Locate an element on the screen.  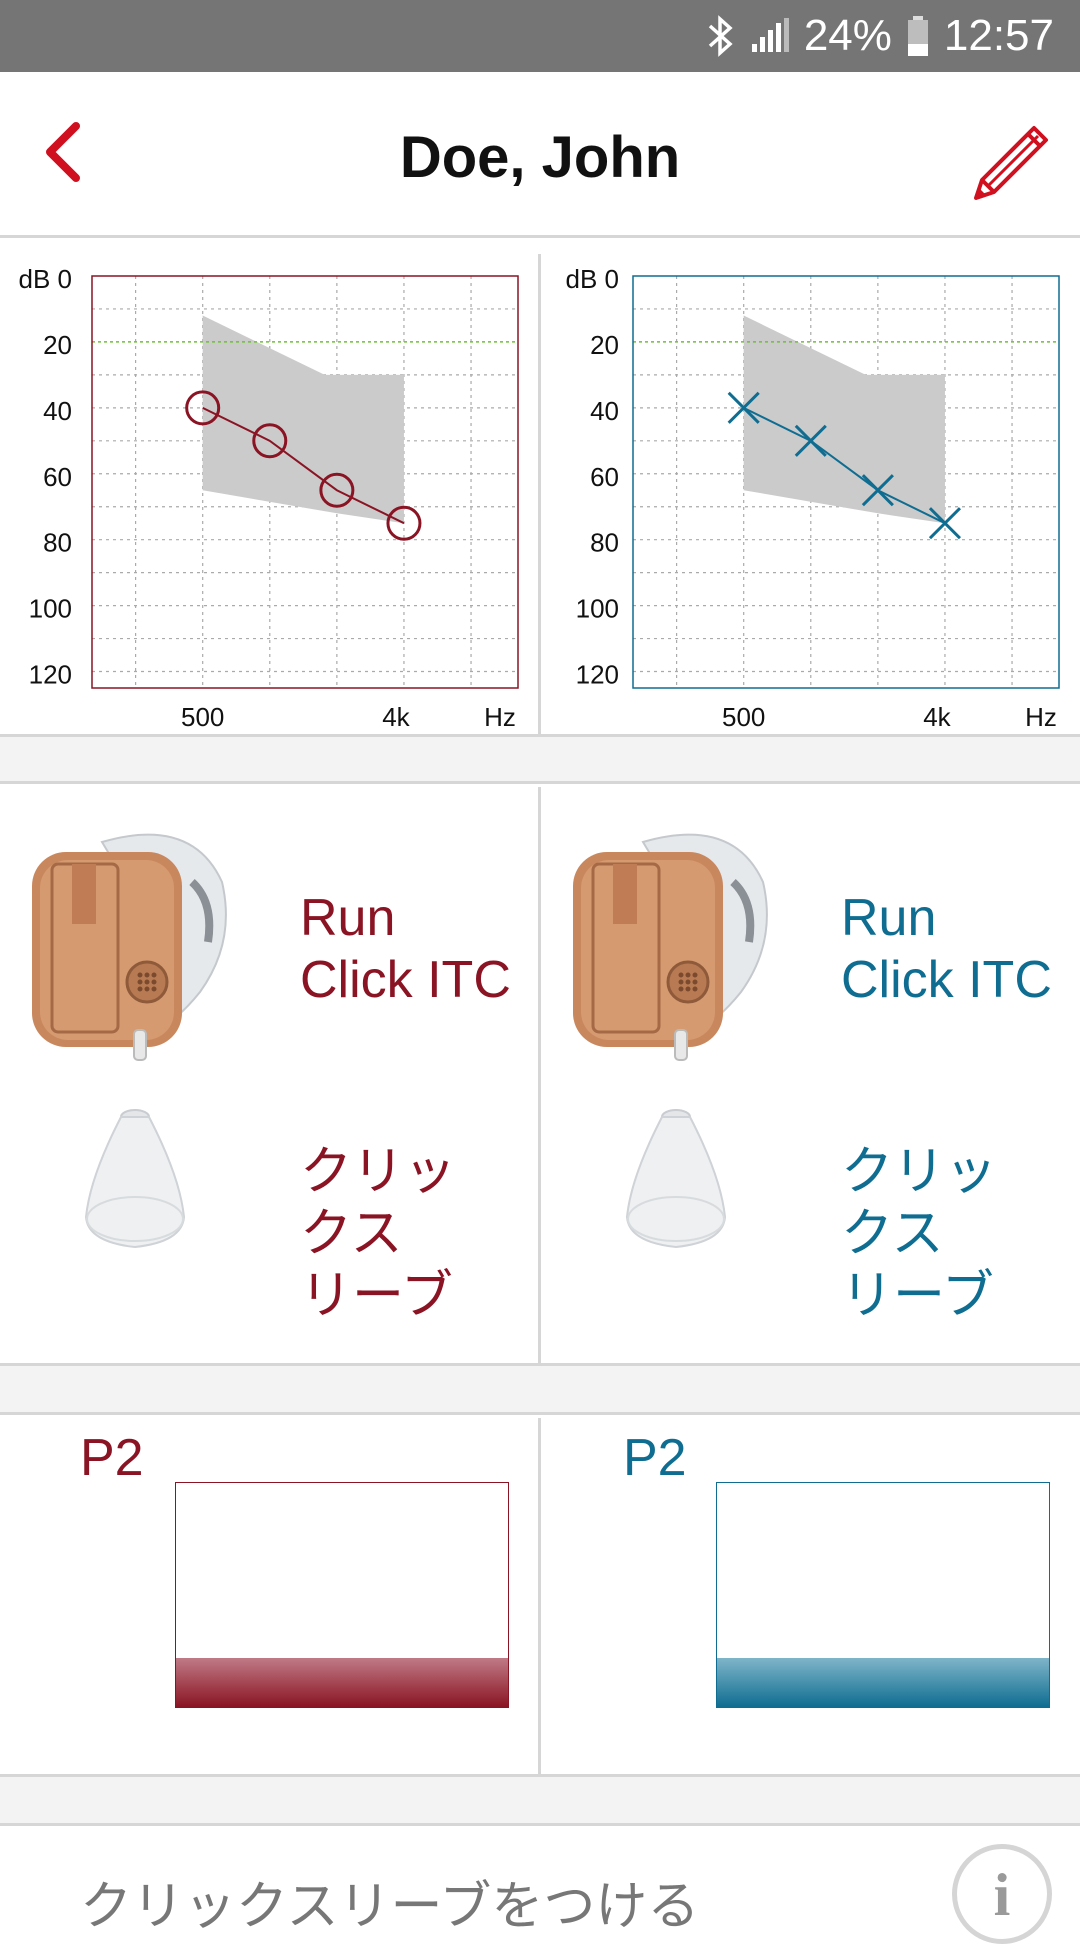
right-volume-level is located at coordinates (883, 1682).